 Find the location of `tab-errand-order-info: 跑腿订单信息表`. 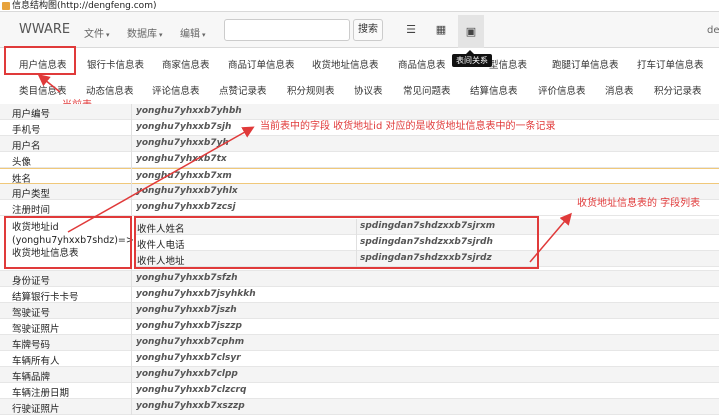

tab-errand-order-info: 跑腿订单信息表 is located at coordinates (585, 64).